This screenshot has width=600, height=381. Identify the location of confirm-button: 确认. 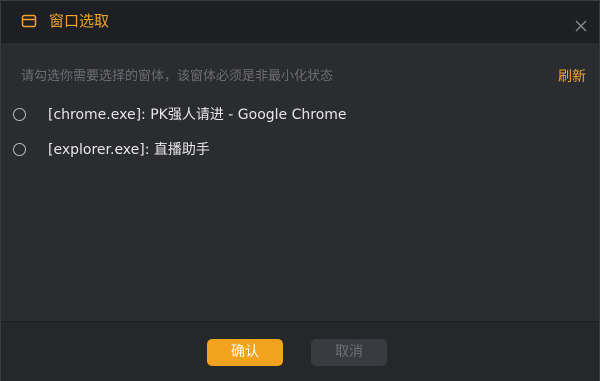
(245, 352).